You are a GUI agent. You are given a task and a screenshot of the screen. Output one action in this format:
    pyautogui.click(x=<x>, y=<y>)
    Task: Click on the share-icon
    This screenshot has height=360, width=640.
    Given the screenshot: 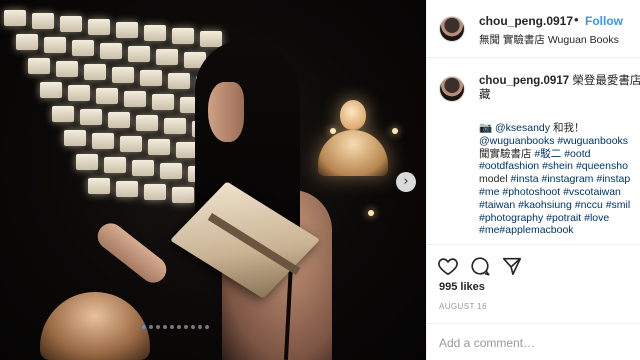 What is the action you would take?
    pyautogui.click(x=512, y=266)
    